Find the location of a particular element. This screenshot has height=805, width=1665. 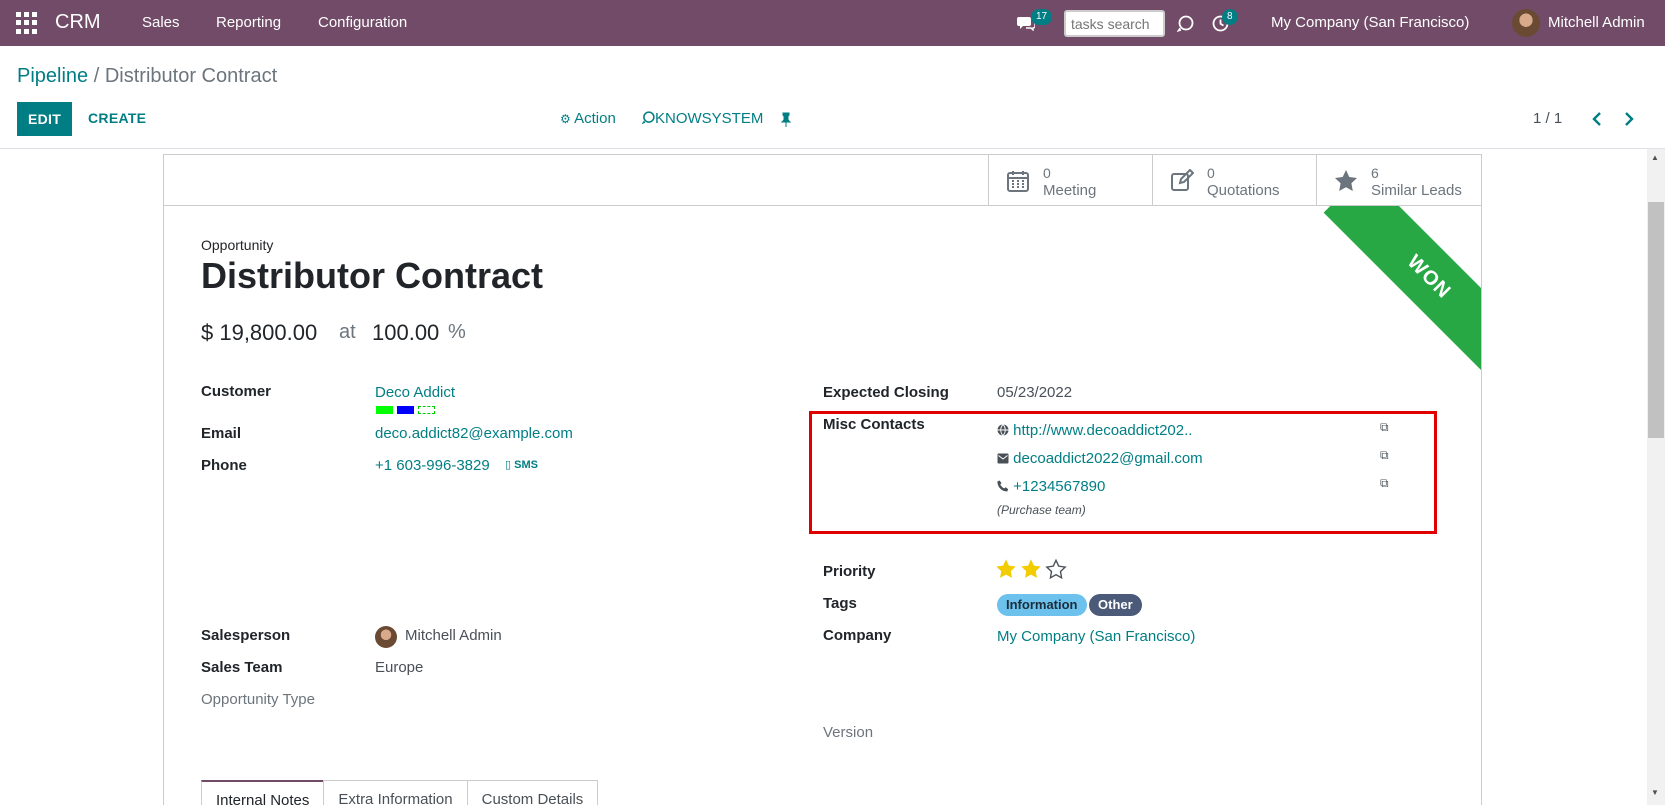

pager-next-icon is located at coordinates (1629, 119).